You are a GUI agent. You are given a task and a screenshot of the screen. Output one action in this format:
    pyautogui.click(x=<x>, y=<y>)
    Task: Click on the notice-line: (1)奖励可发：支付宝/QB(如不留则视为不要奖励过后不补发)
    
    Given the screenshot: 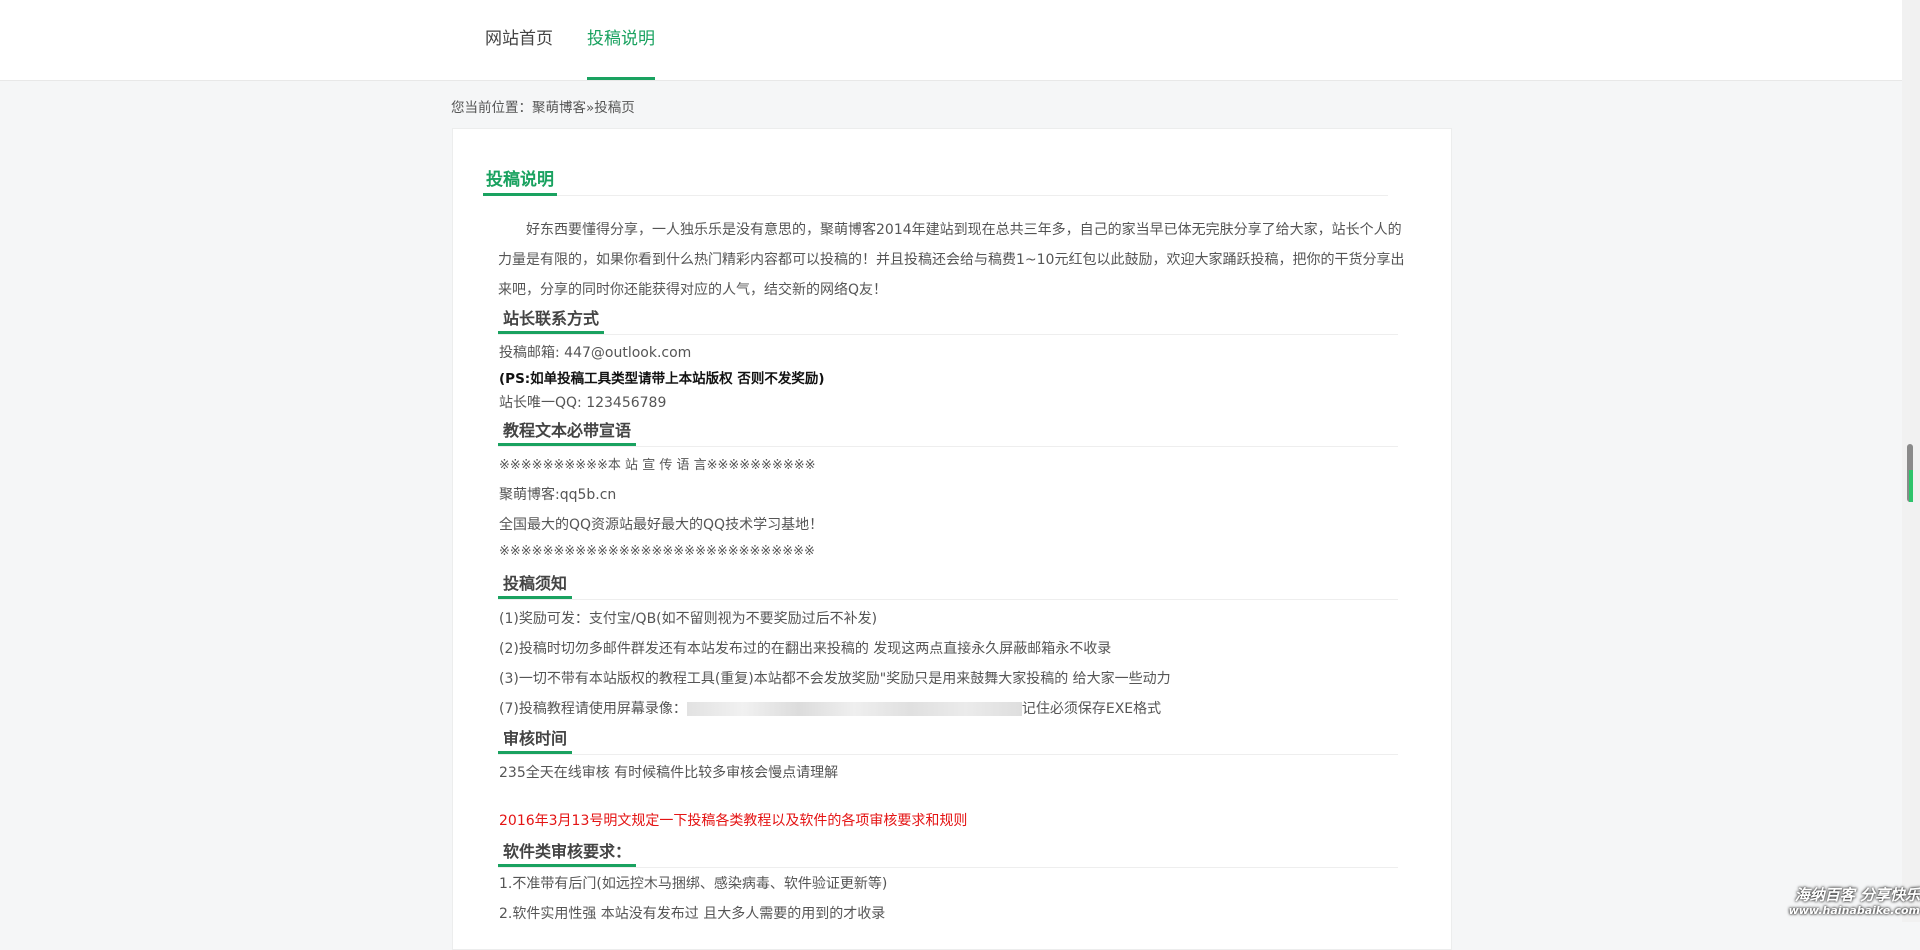 What is the action you would take?
    pyautogui.click(x=688, y=619)
    